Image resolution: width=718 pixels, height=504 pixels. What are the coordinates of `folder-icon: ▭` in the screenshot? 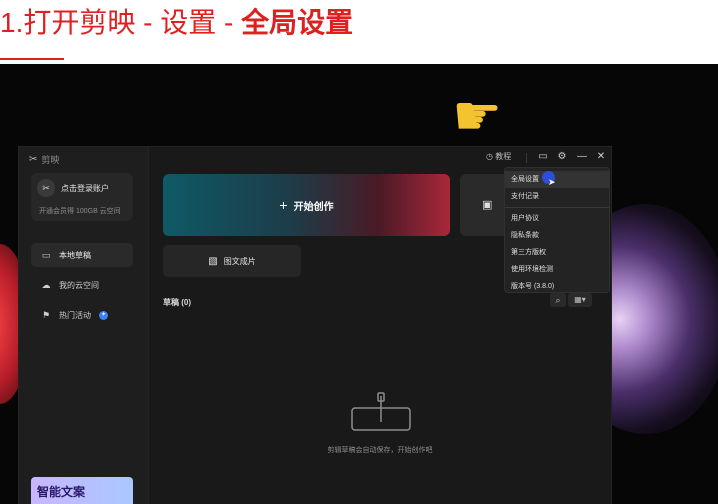 It's located at (46, 254).